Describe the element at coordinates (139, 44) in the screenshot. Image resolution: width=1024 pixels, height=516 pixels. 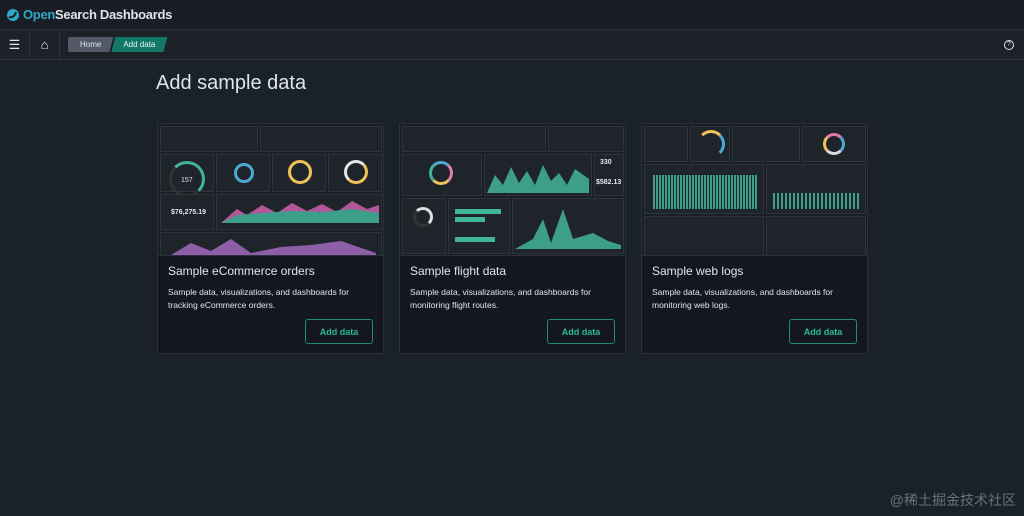
I see `breadcrumb-add-data: Add data` at that location.